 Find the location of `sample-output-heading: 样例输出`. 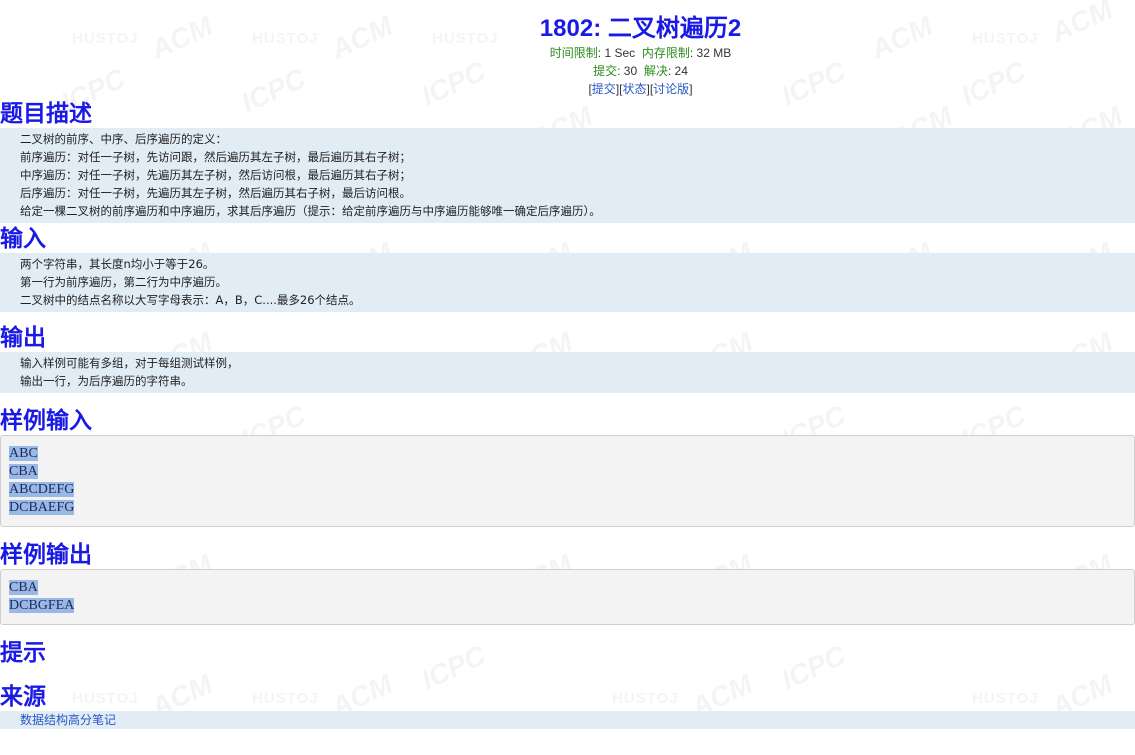

sample-output-heading: 样例输出 is located at coordinates (46, 554).